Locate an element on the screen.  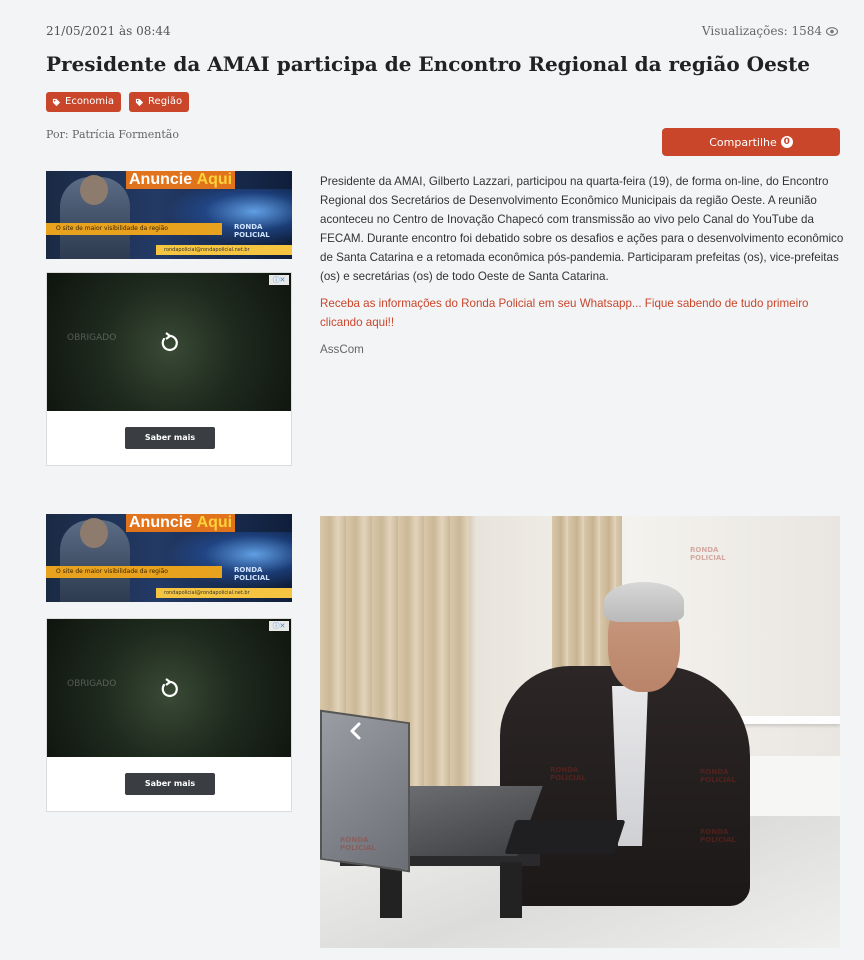
author-byline: Por: Patrícia Formentão is located at coordinates (112, 134).